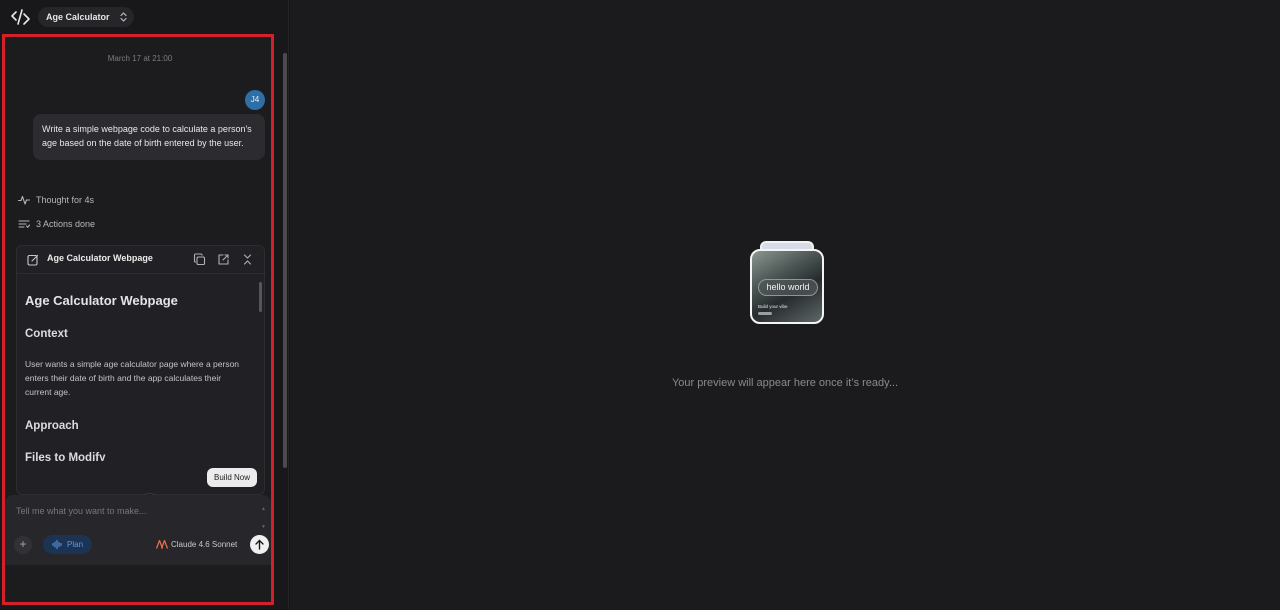 The height and width of the screenshot is (610, 1280). What do you see at coordinates (263, 518) in the screenshot?
I see `resize-arrows-icon: ▲ ▼` at bounding box center [263, 518].